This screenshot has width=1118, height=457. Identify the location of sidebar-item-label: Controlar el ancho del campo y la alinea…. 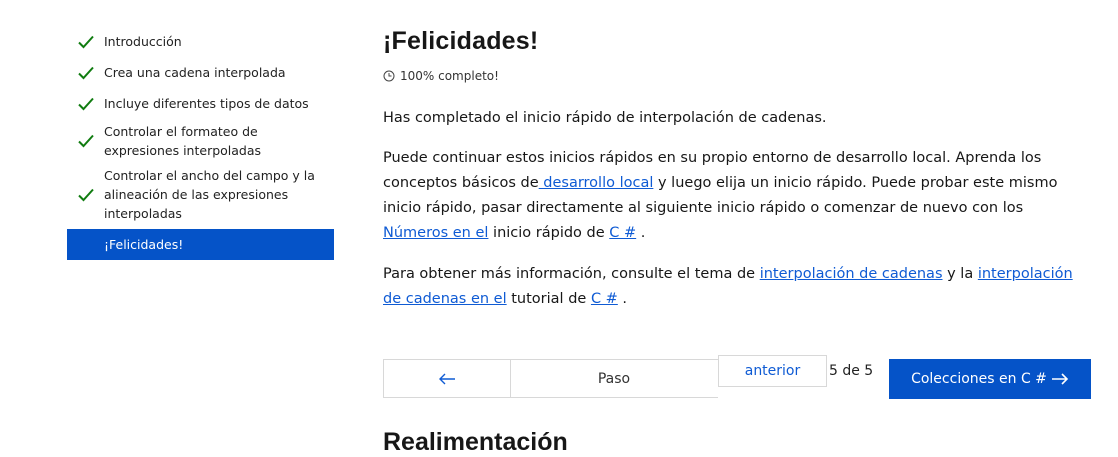
(209, 194).